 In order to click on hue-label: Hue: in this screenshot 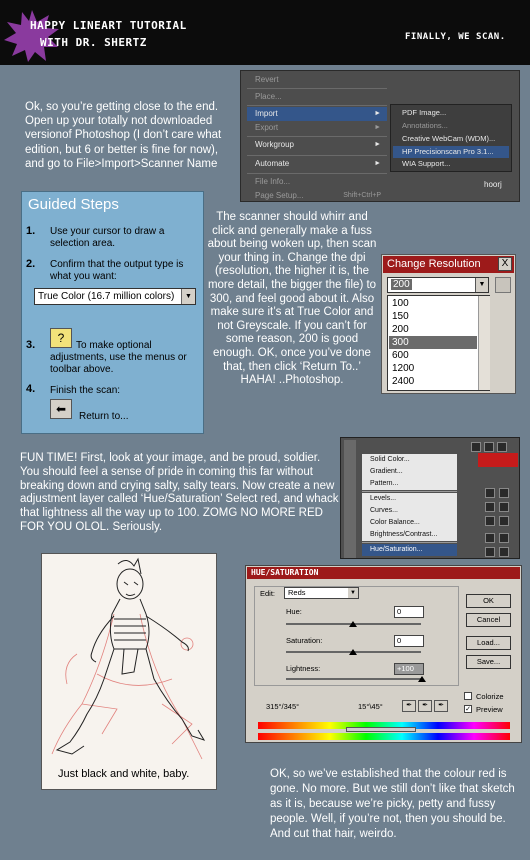, I will do `click(294, 611)`.